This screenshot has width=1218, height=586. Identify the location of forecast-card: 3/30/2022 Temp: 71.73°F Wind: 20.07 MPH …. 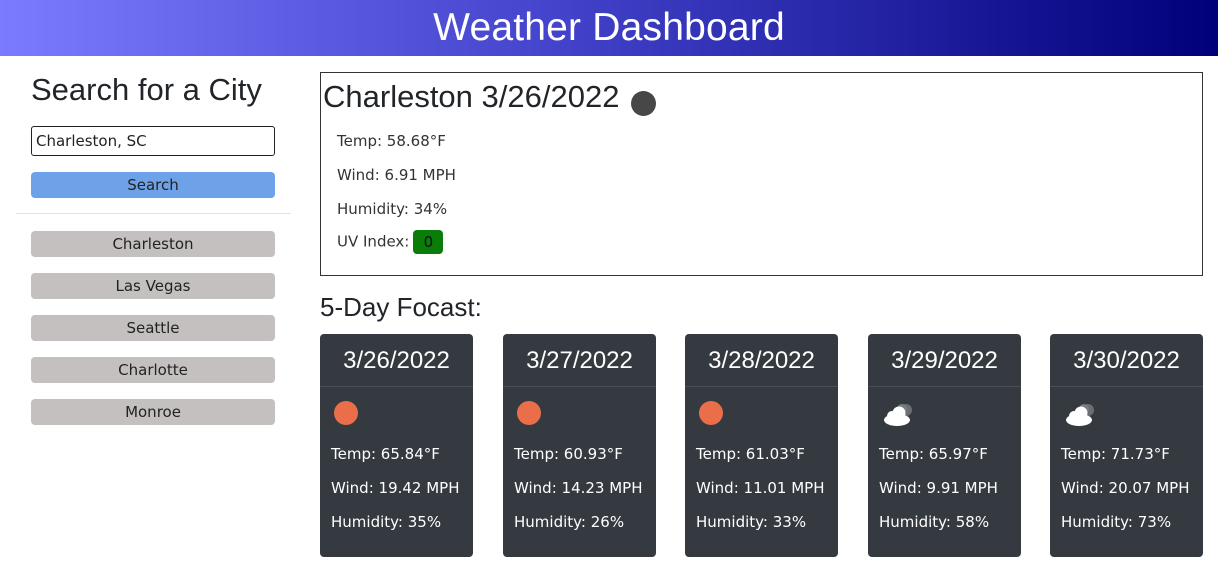
(1126, 445).